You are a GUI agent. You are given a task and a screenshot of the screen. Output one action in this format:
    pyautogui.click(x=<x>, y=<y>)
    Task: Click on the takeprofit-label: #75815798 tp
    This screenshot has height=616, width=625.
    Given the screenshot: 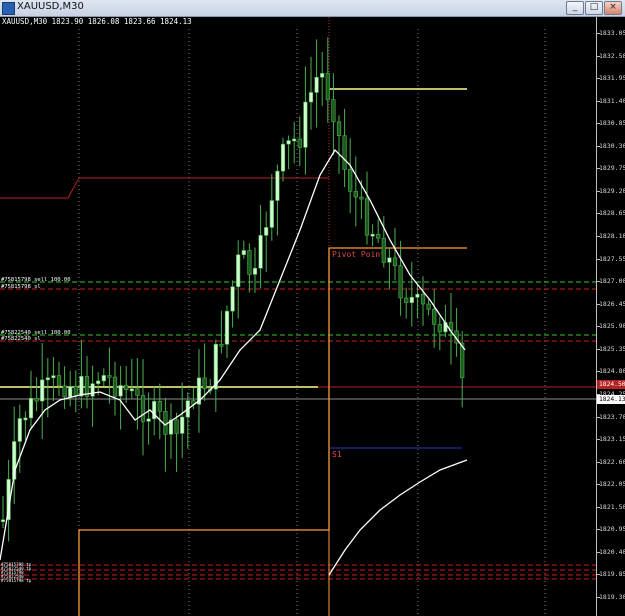 What is the action you would take?
    pyautogui.click(x=16, y=580)
    